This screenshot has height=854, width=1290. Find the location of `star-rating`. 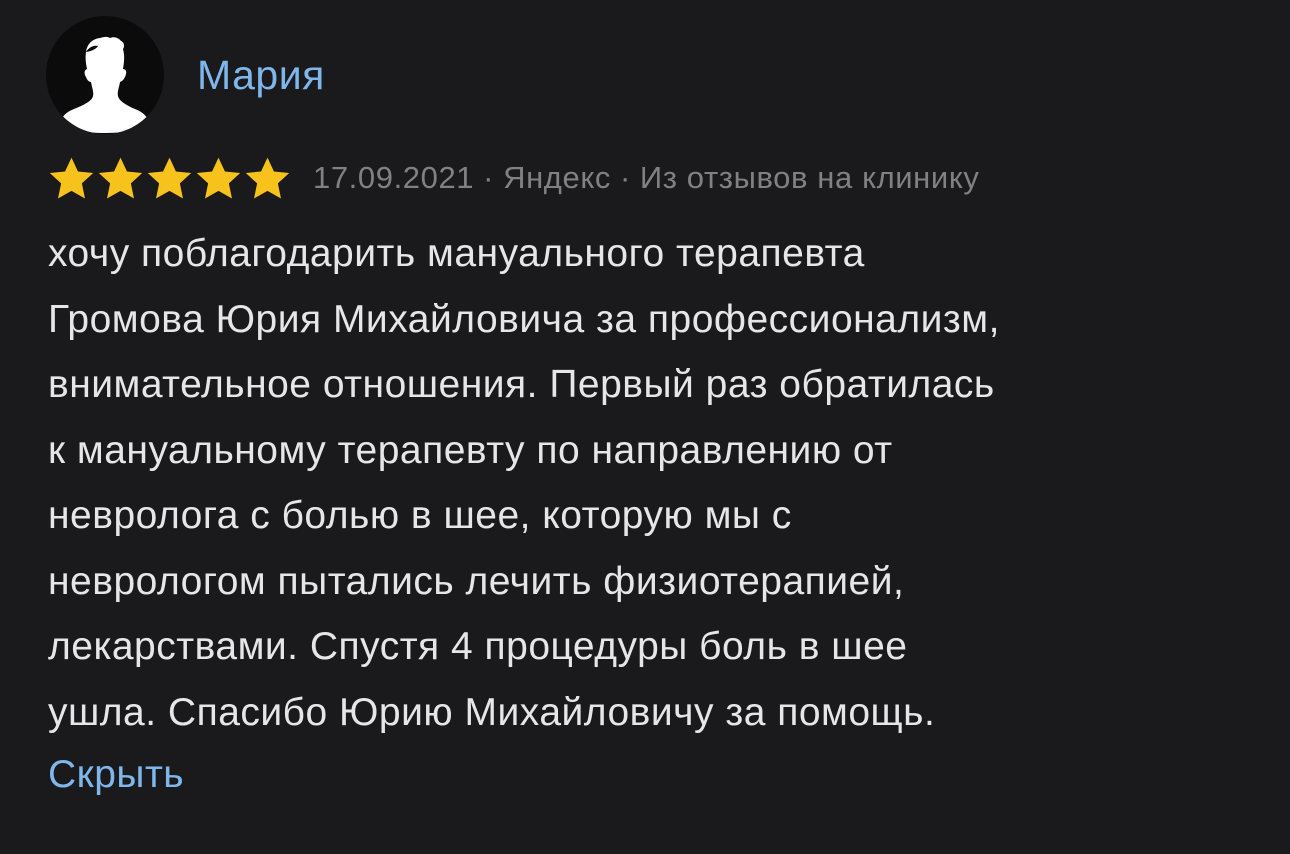

star-rating is located at coordinates (169, 178).